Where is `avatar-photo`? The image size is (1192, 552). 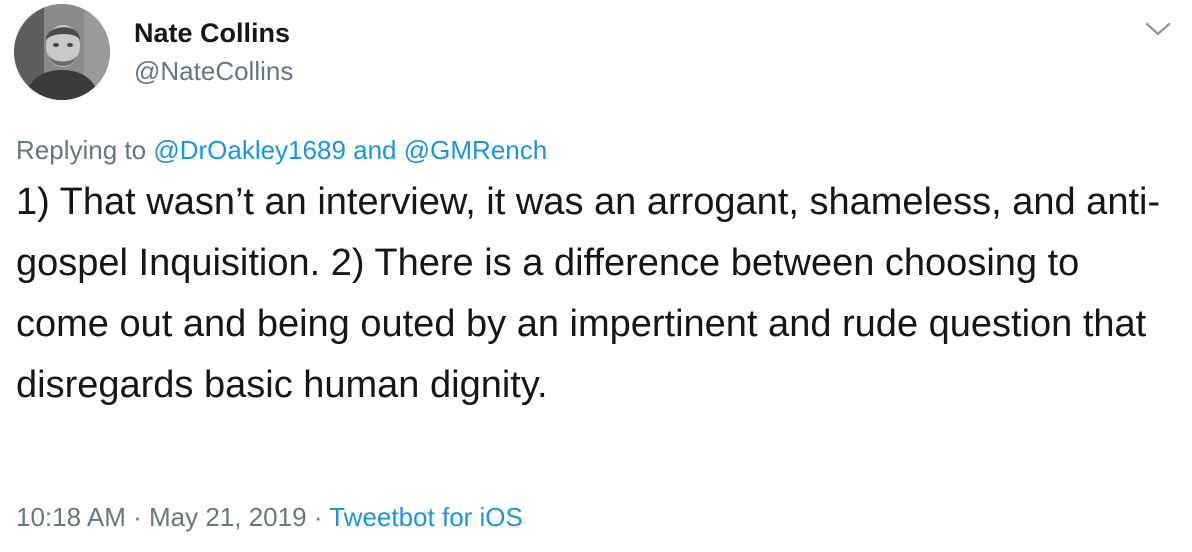
avatar-photo is located at coordinates (62, 52).